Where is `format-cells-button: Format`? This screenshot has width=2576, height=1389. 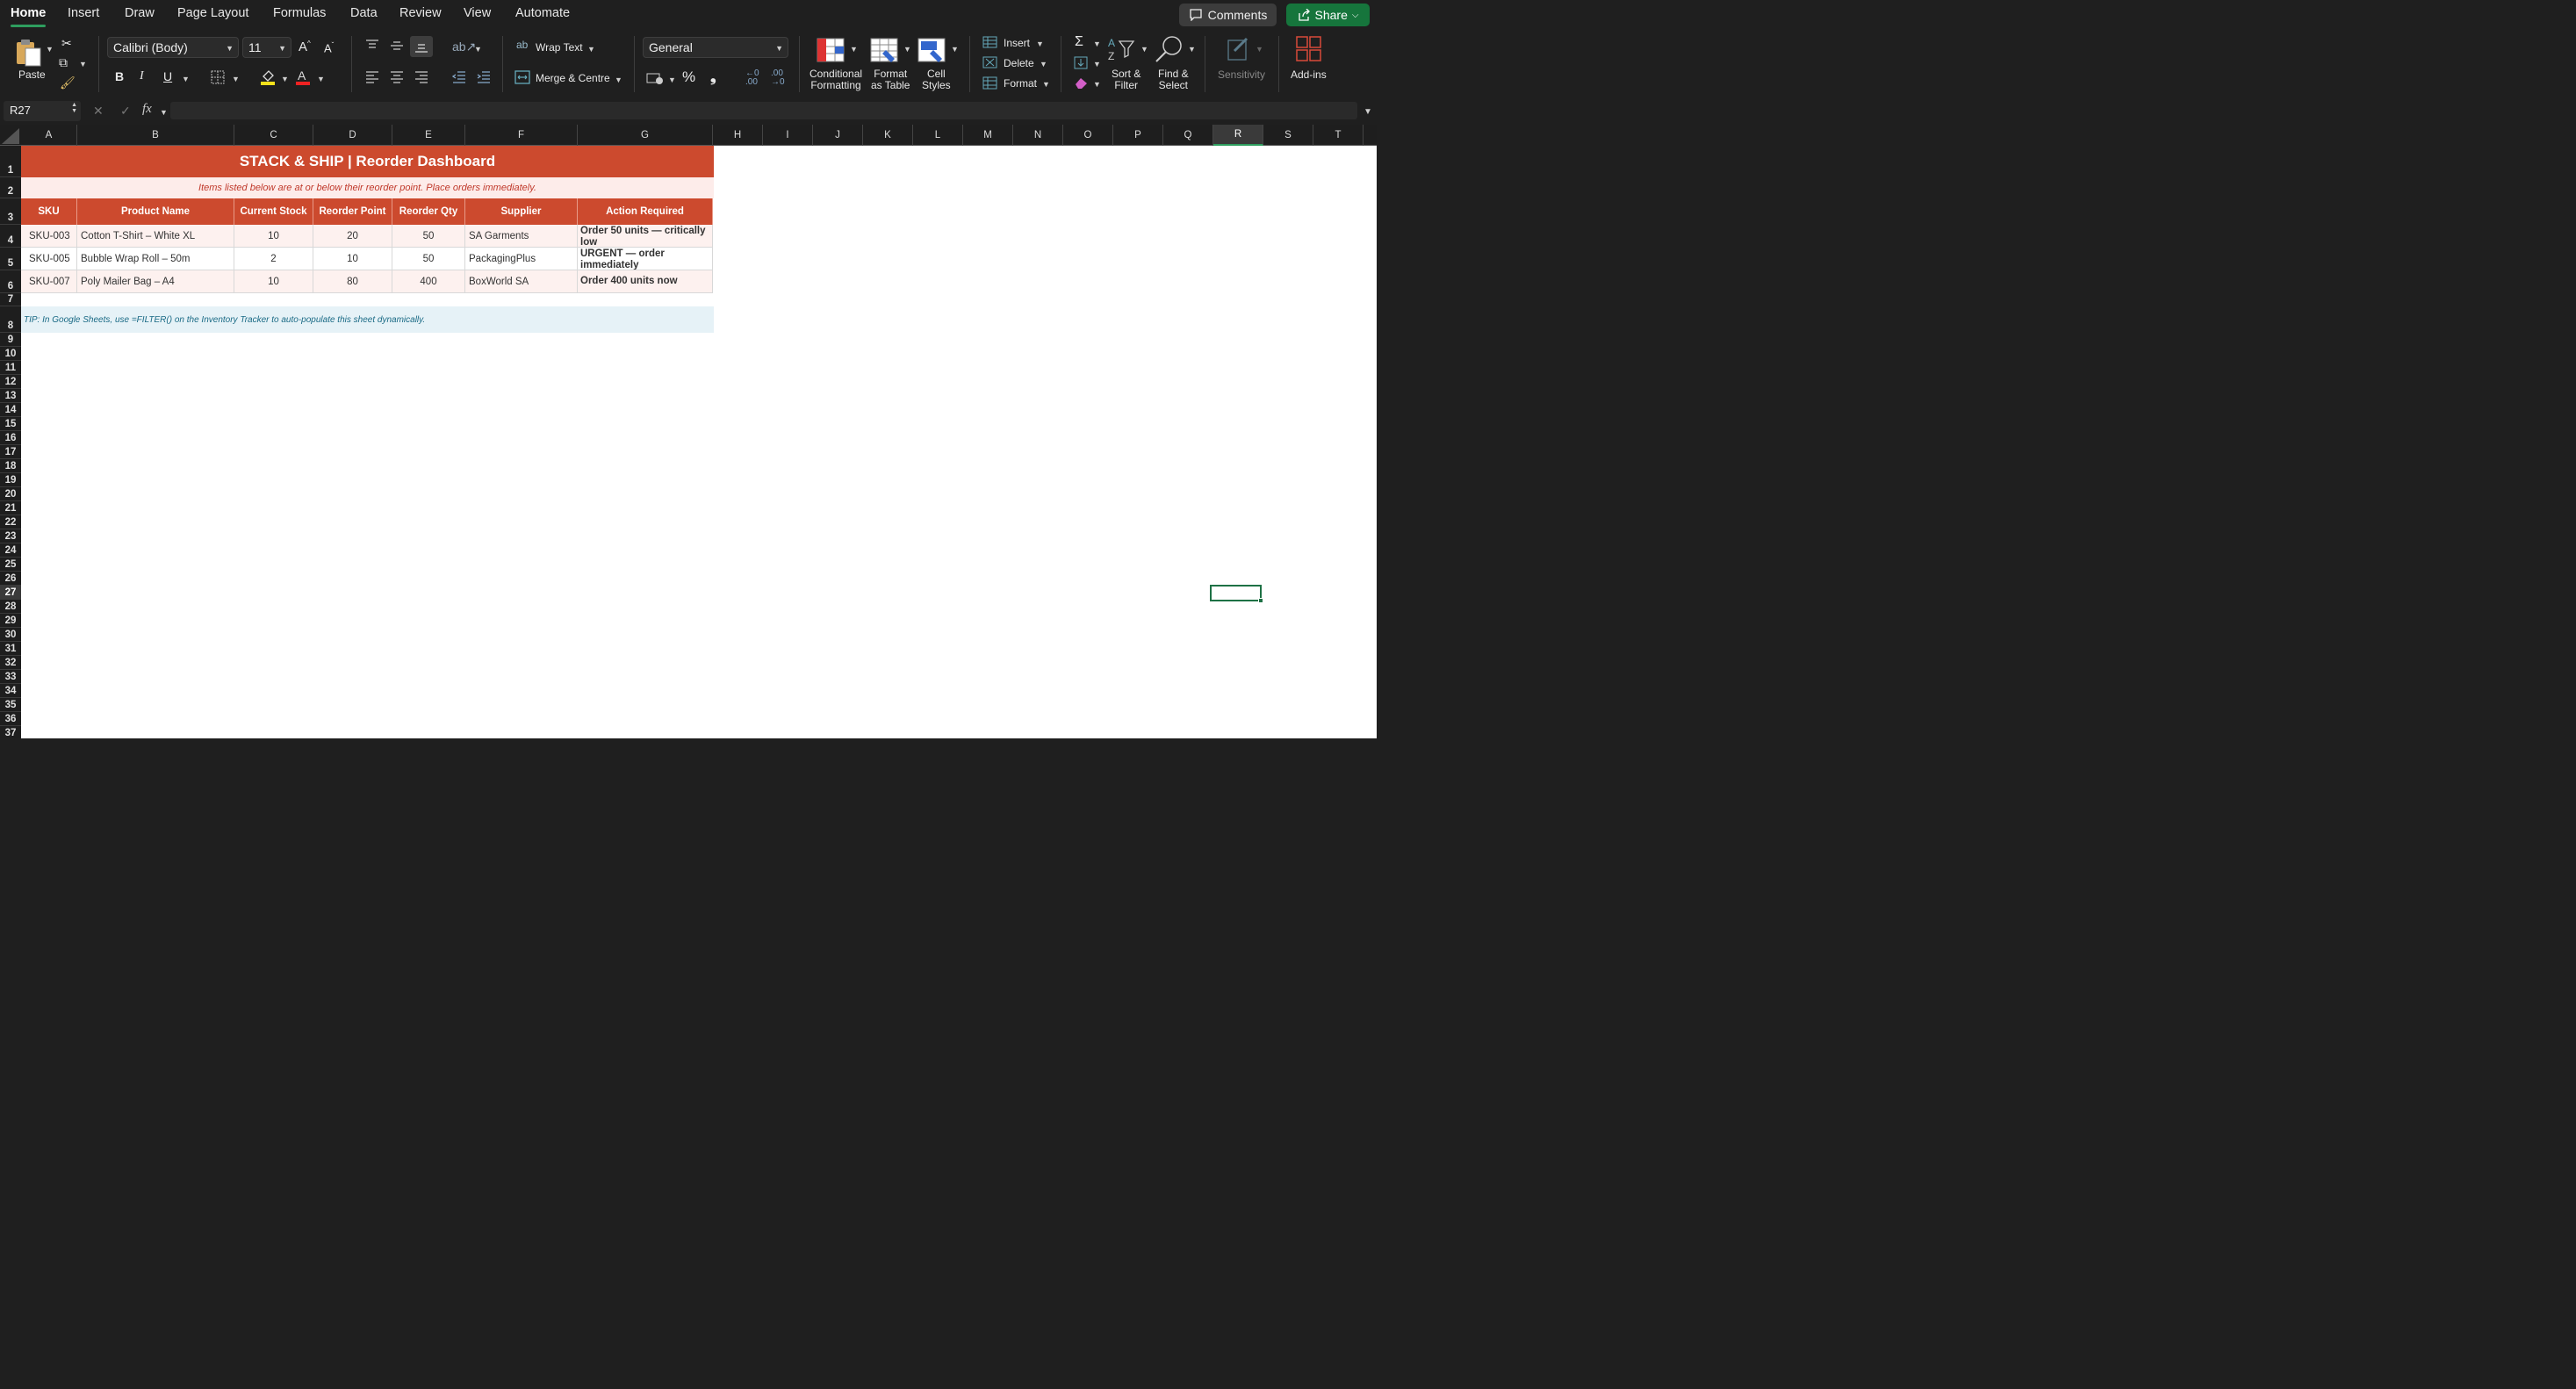 format-cells-button: Format is located at coordinates (1020, 83).